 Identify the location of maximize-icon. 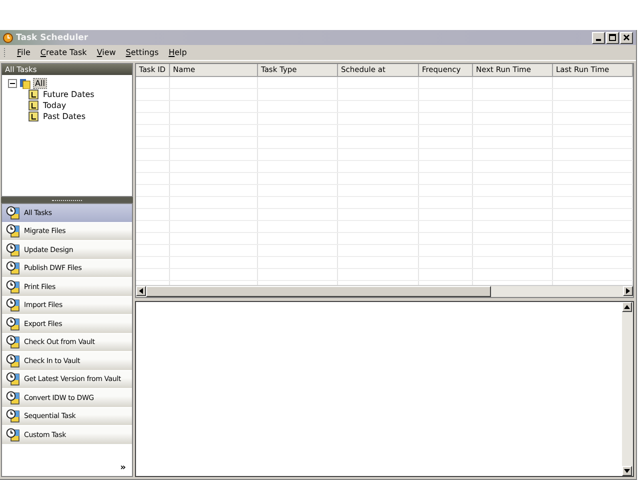
(612, 37).